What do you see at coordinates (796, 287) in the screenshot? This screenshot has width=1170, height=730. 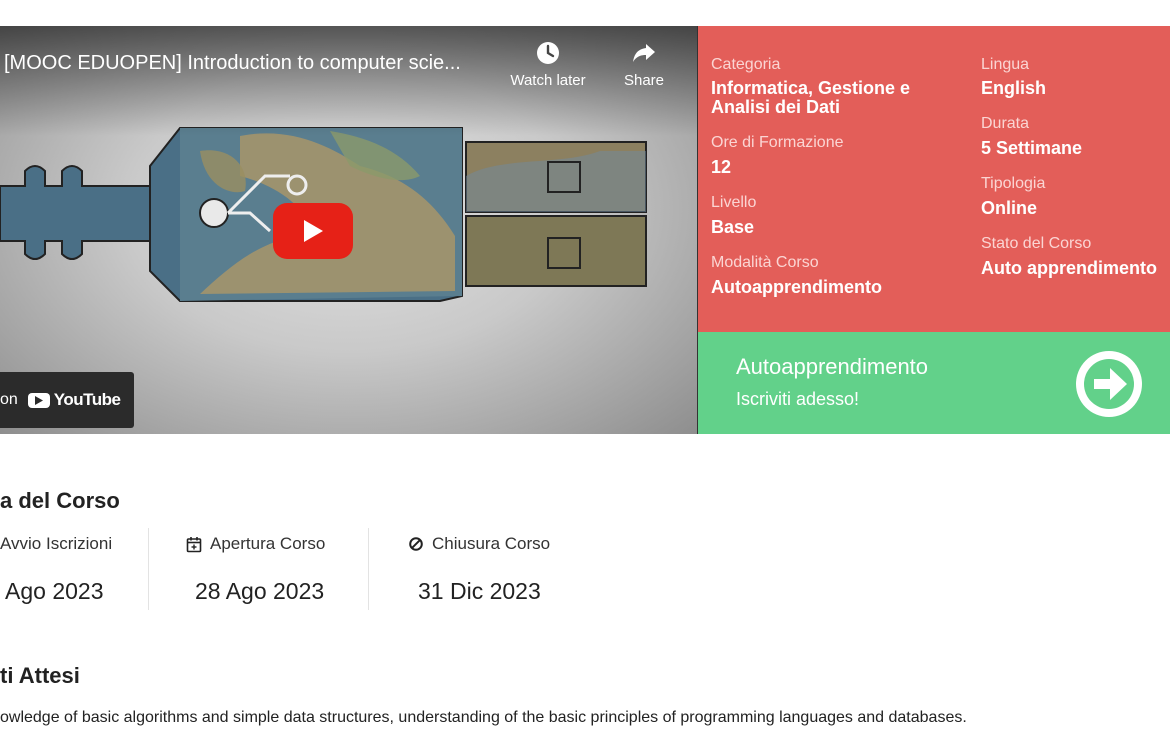 I see `modalita-value: Autoapprendimento` at bounding box center [796, 287].